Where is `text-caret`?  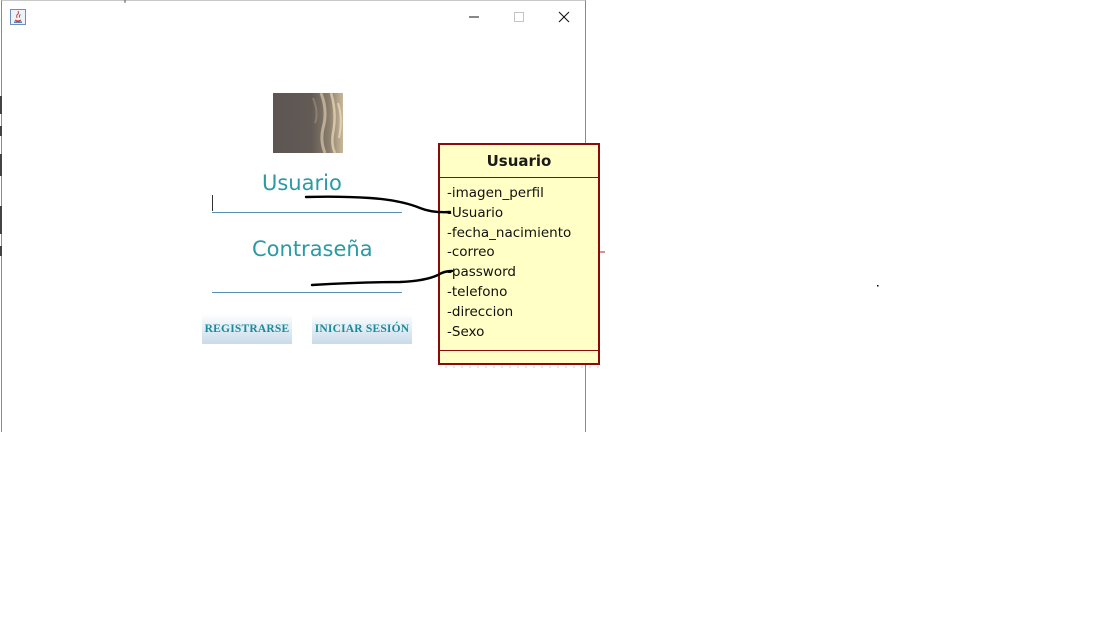
text-caret is located at coordinates (212, 203).